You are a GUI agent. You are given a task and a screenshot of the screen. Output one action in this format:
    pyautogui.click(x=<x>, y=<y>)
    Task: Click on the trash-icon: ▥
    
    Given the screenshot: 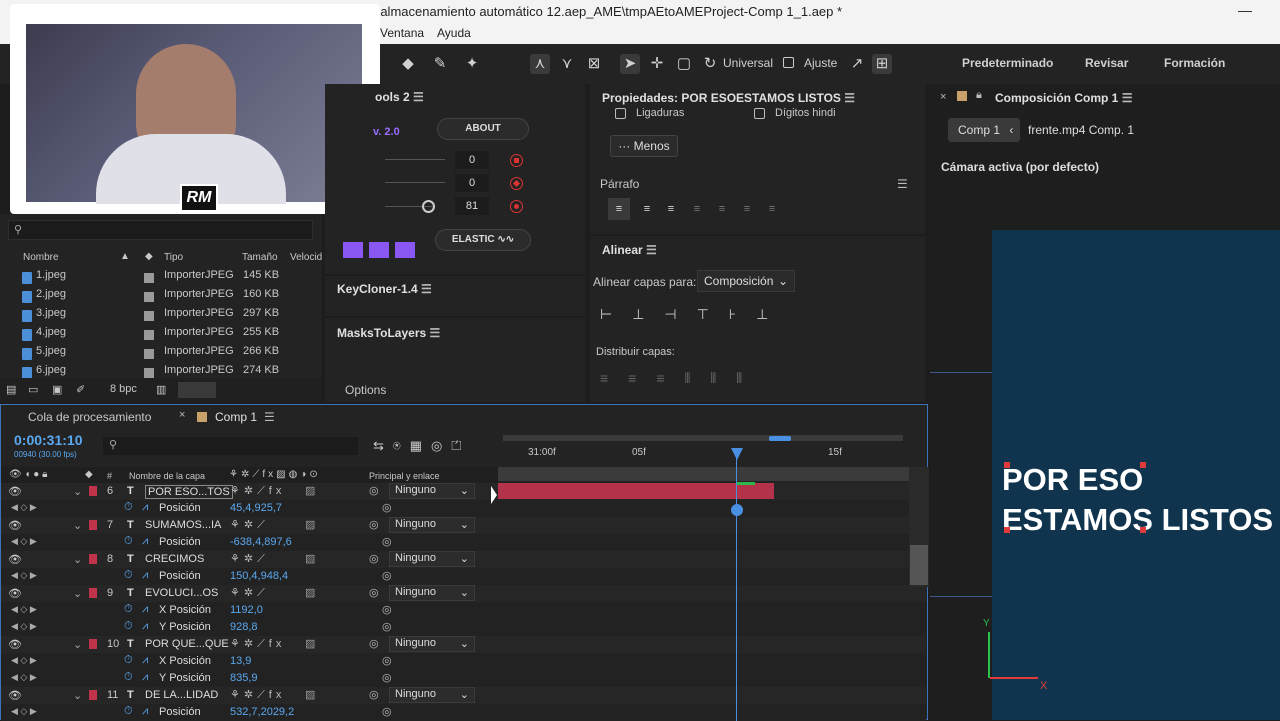 What is the action you would take?
    pyautogui.click(x=161, y=389)
    